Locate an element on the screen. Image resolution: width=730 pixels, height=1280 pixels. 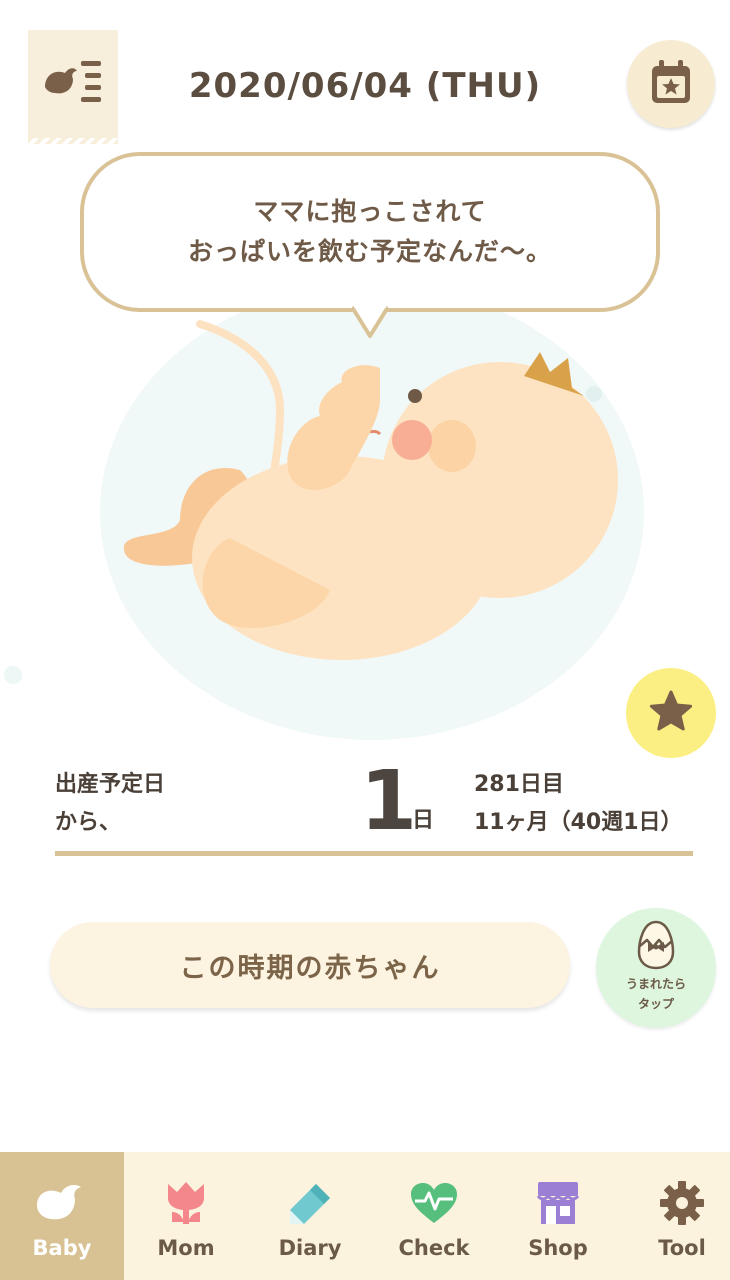
tab-shop: Shop is located at coordinates (558, 1216).